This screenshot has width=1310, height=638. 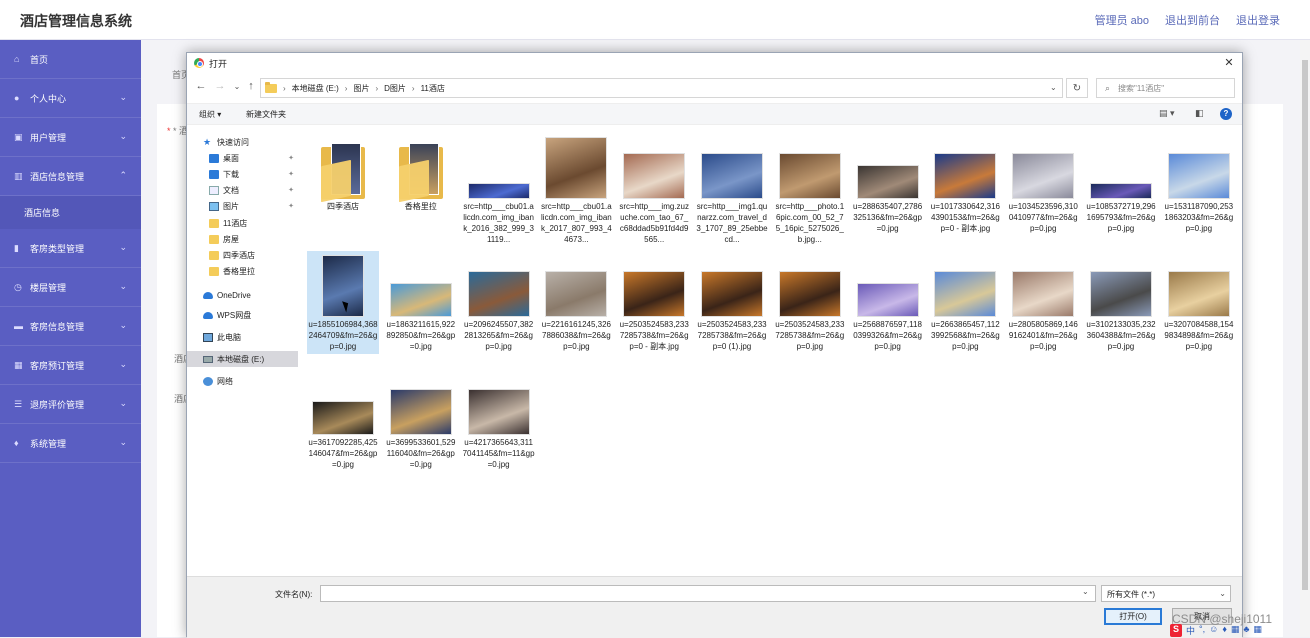 What do you see at coordinates (70, 137) in the screenshot?
I see `sidebar-item: ▣ 用户管理 ⌄` at bounding box center [70, 137].